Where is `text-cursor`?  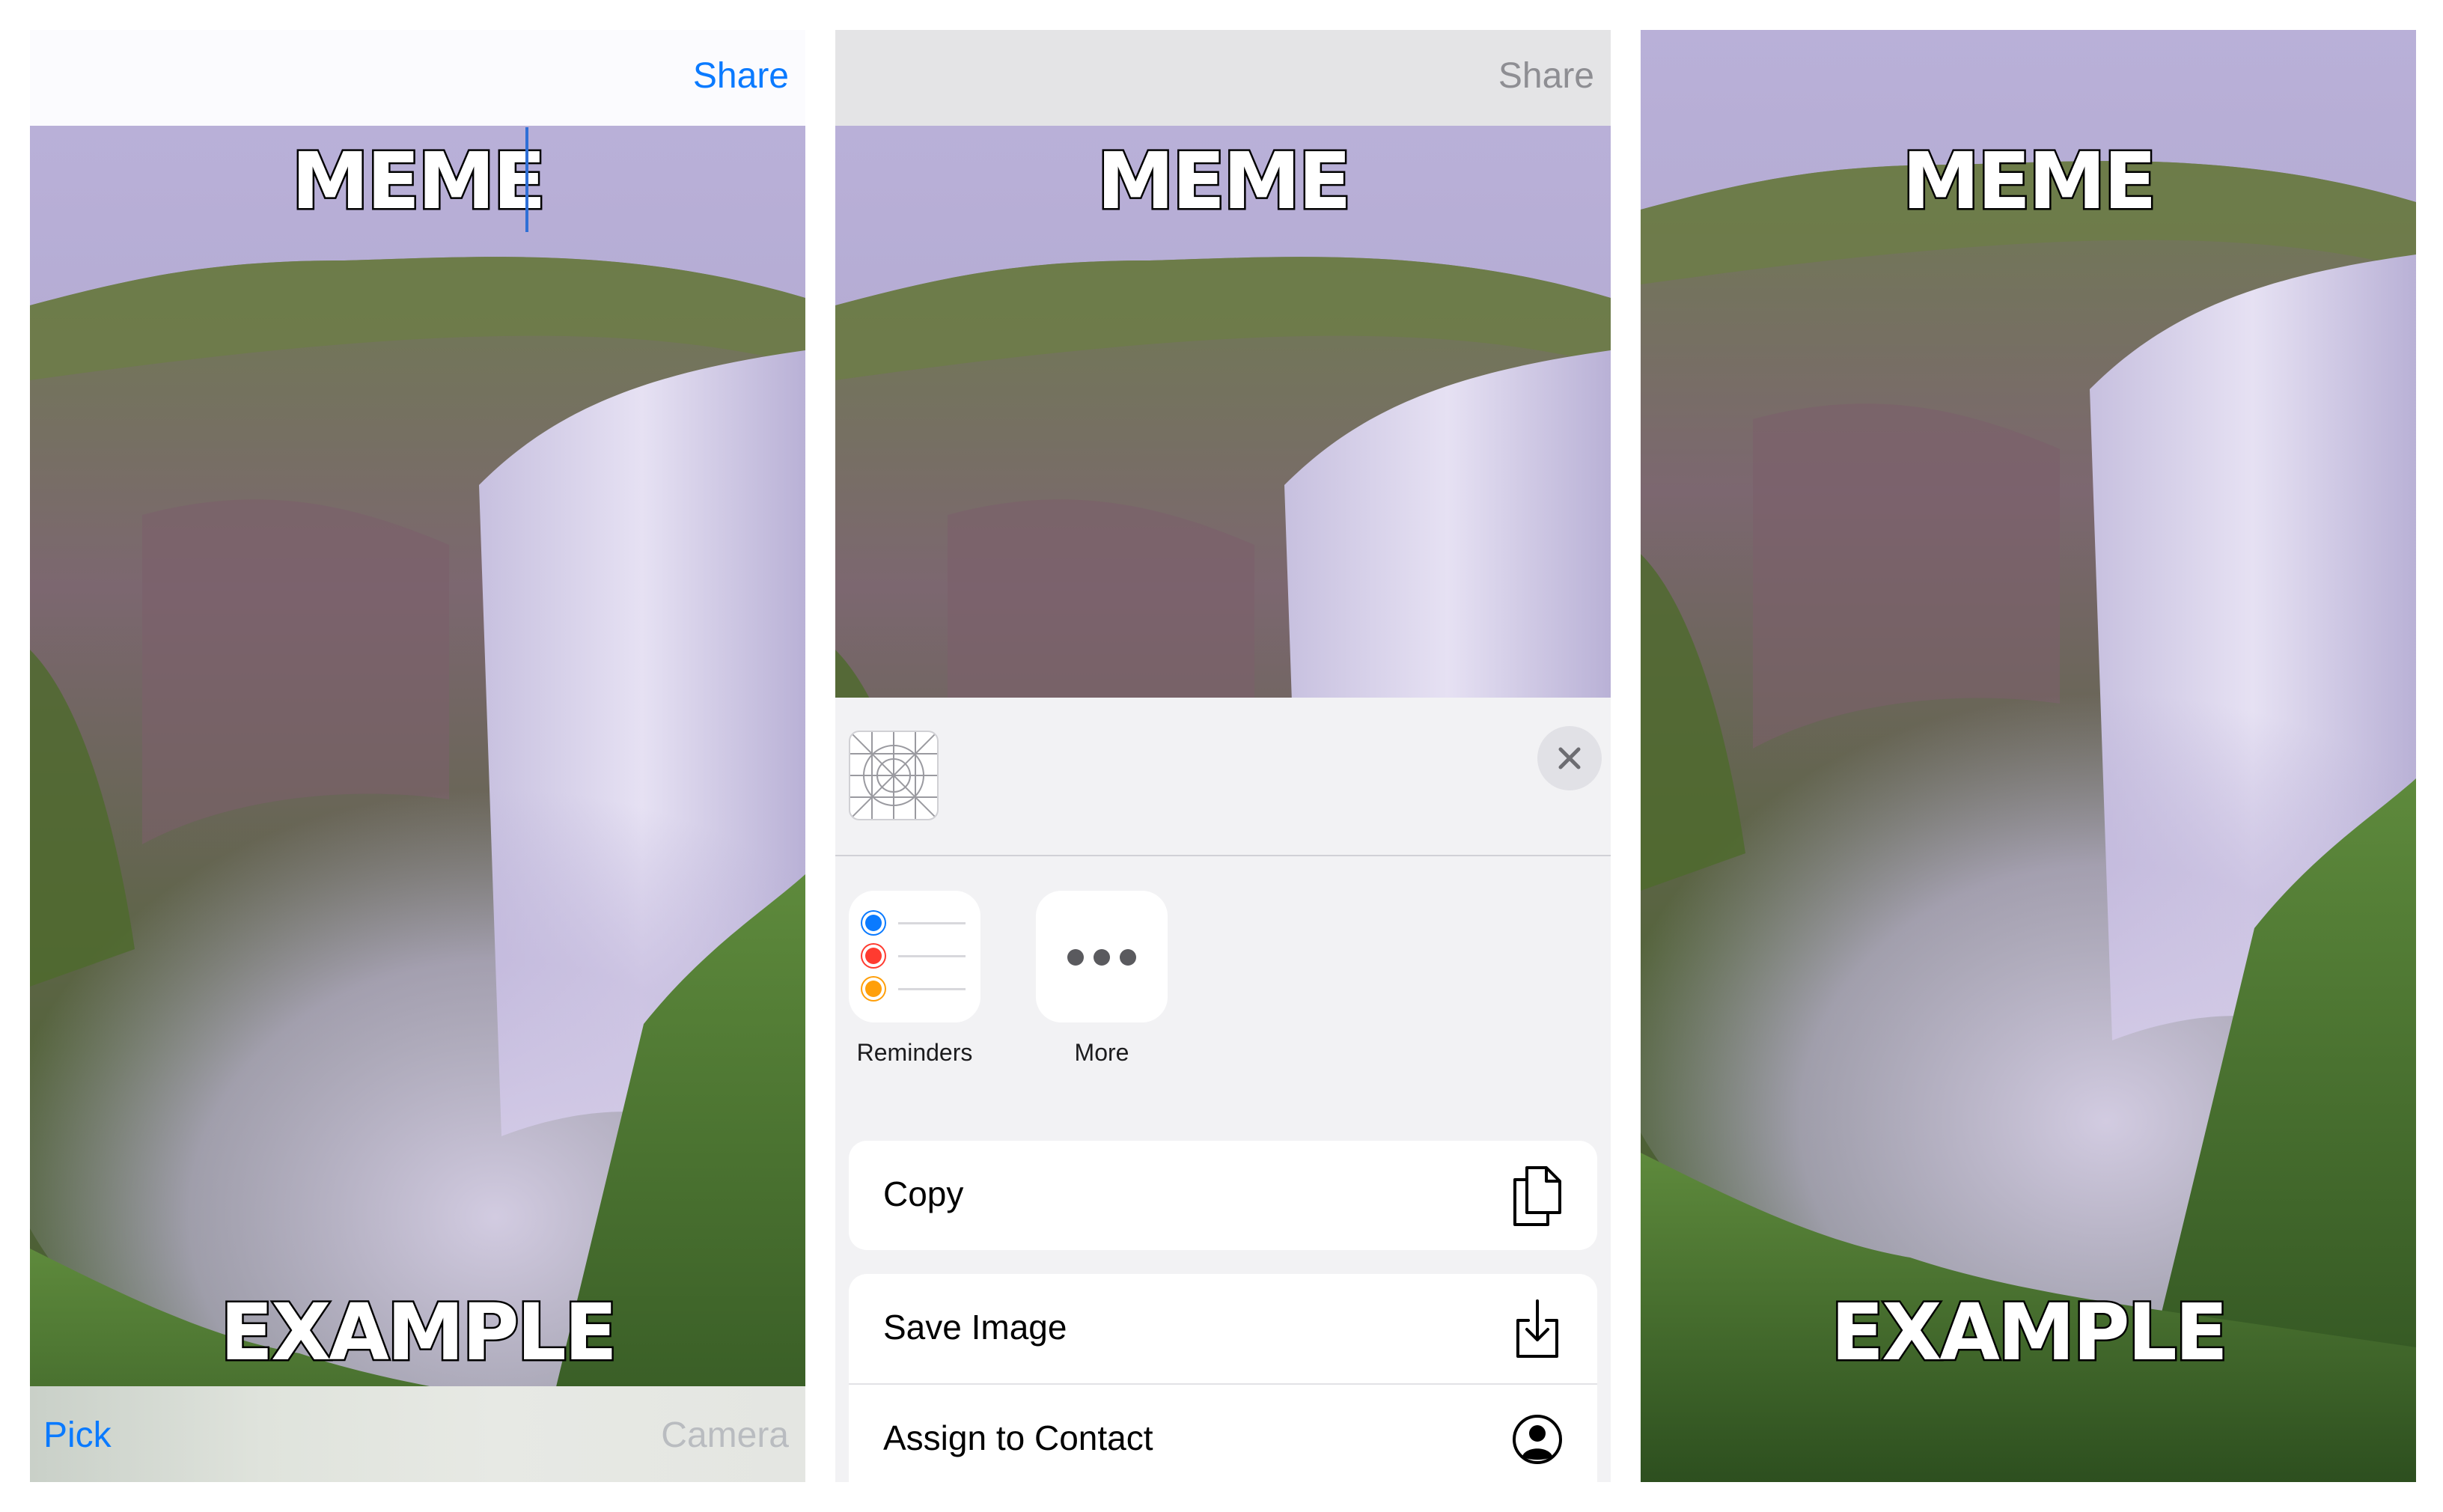 text-cursor is located at coordinates (526, 179).